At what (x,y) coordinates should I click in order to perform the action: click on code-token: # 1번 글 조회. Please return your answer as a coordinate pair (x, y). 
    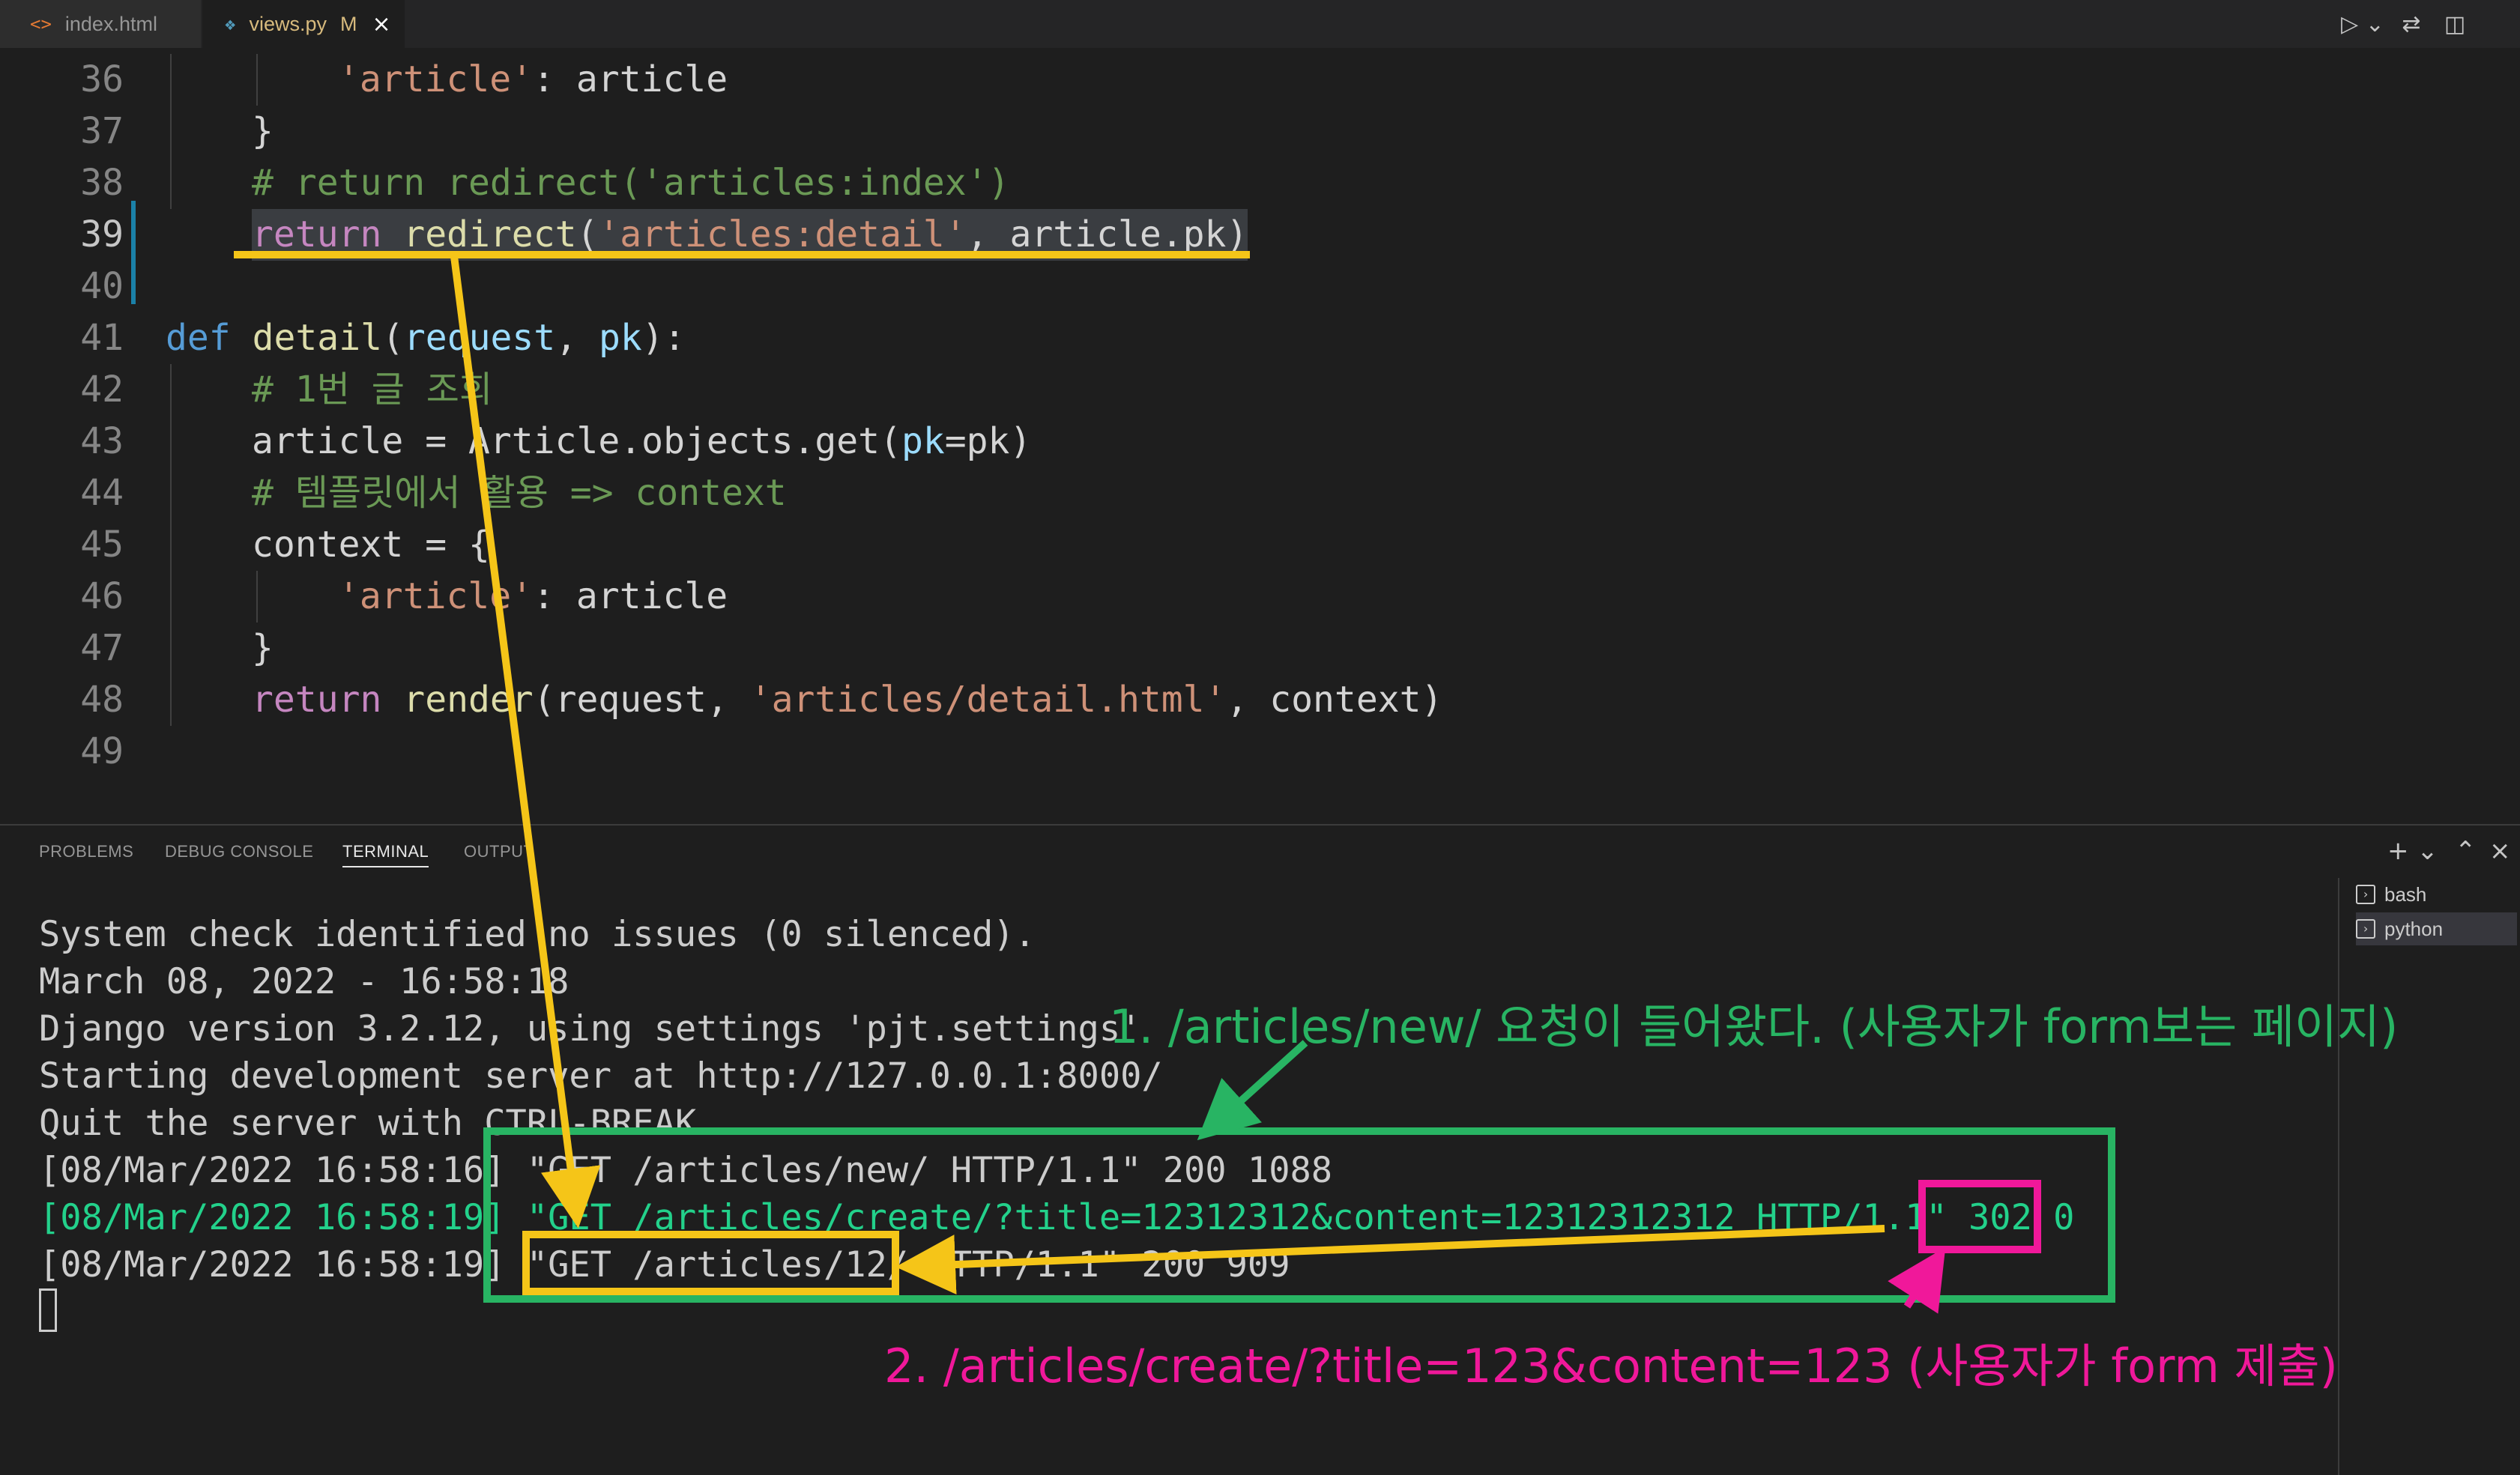
    Looking at the image, I should click on (372, 390).